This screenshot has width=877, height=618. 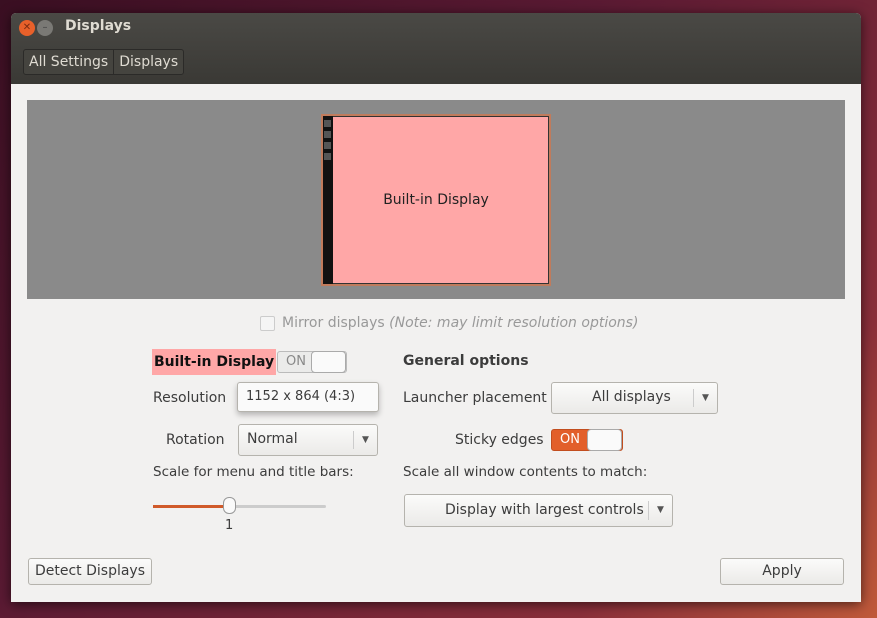 I want to click on monitor-label: Built-in Display, so click(x=436, y=200).